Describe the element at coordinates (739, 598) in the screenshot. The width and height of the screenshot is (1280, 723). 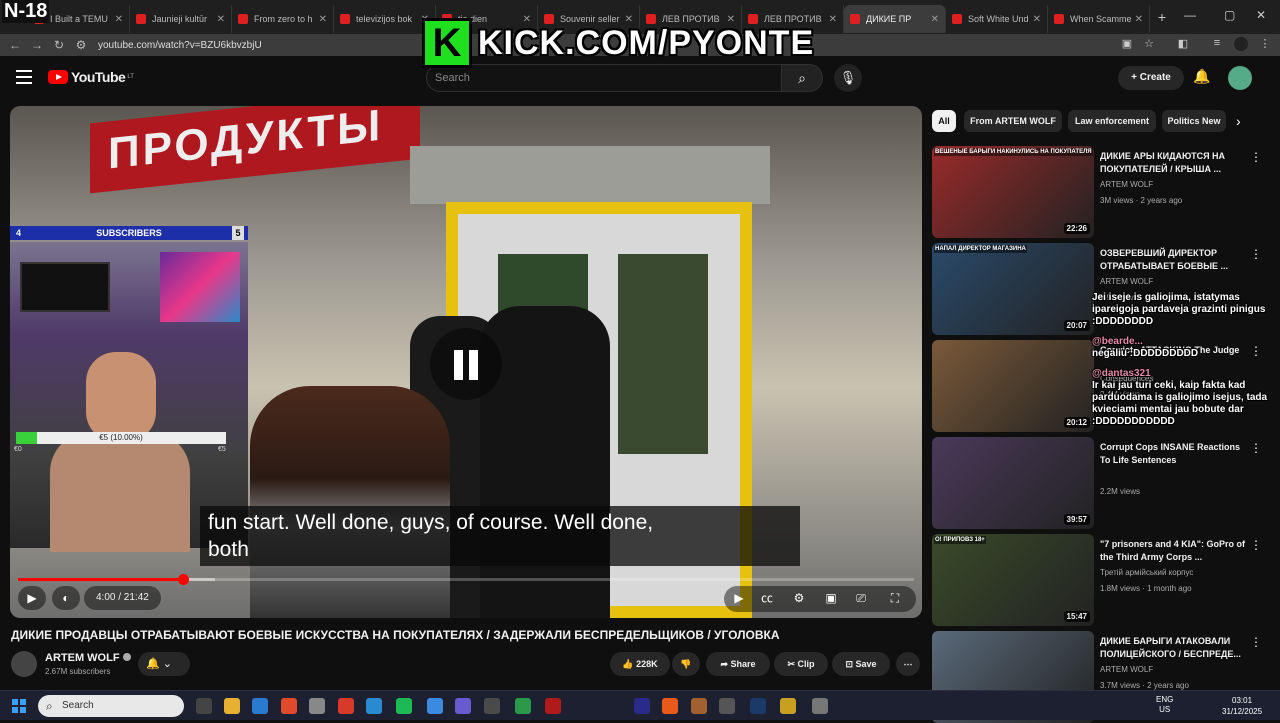
I see `autoplay-toggle: ▶` at that location.